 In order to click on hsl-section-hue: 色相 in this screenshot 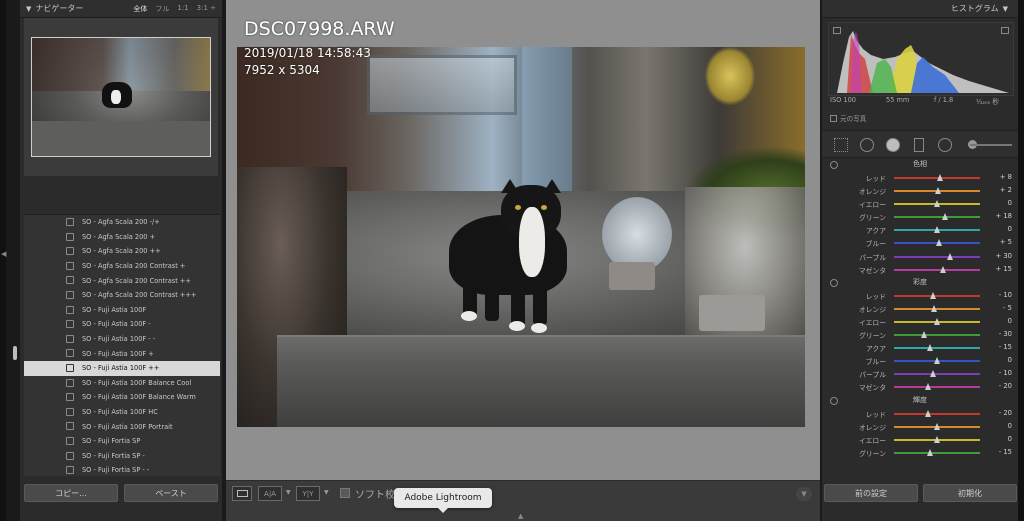, I will do `click(920, 164)`.